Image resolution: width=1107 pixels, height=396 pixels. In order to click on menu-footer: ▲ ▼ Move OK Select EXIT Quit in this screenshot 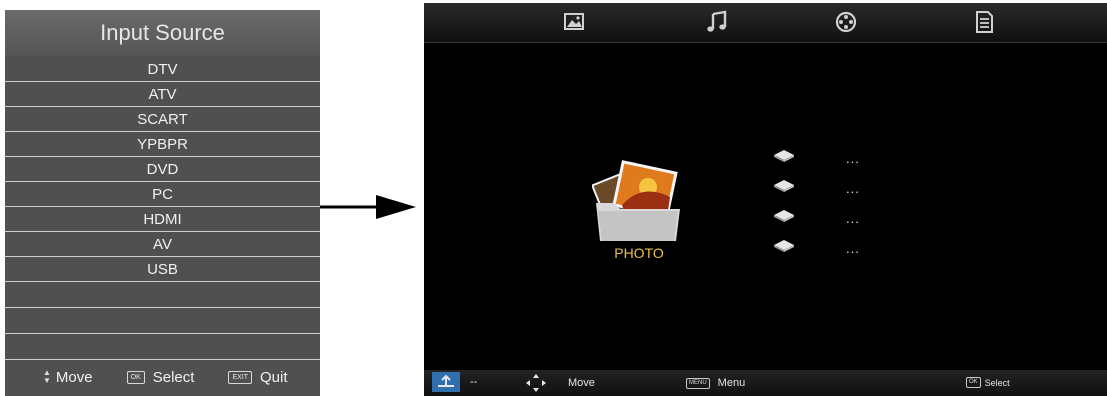, I will do `click(162, 377)`.